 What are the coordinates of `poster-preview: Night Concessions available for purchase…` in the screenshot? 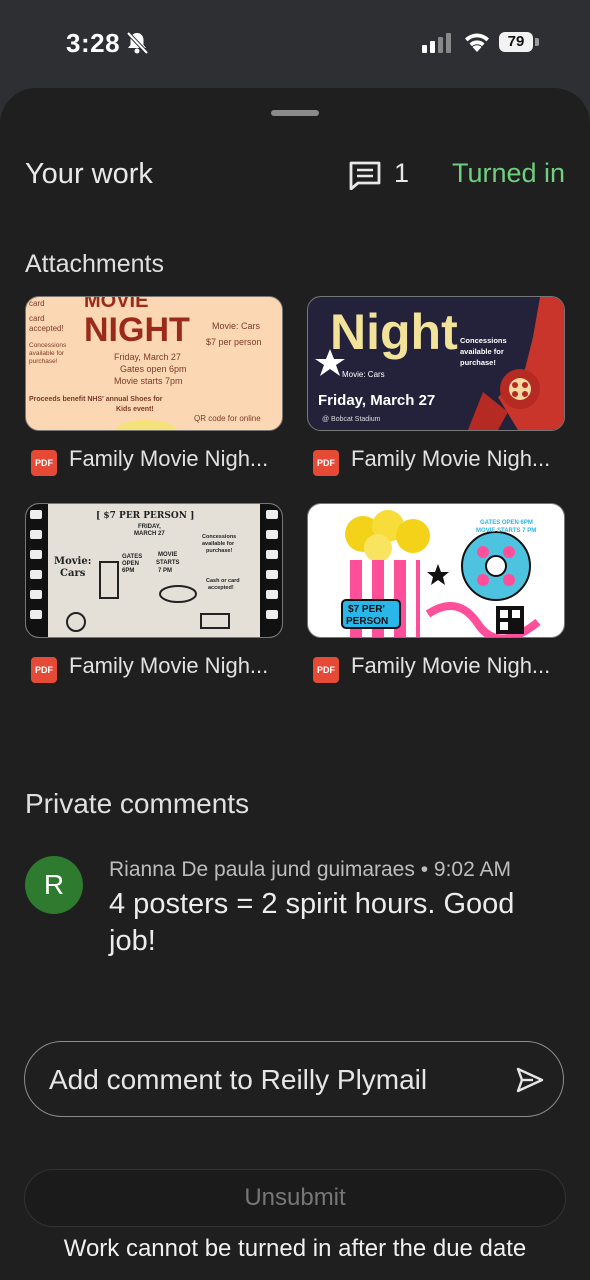 It's located at (439, 363).